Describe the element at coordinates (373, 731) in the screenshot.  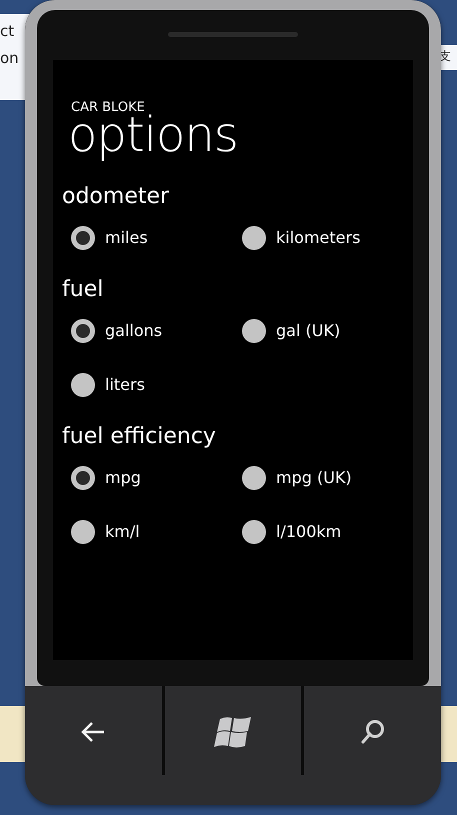
I see `search-icon` at that location.